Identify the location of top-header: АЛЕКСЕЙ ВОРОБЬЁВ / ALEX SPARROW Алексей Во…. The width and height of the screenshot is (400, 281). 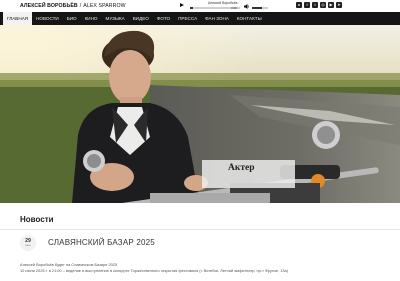
(200, 6).